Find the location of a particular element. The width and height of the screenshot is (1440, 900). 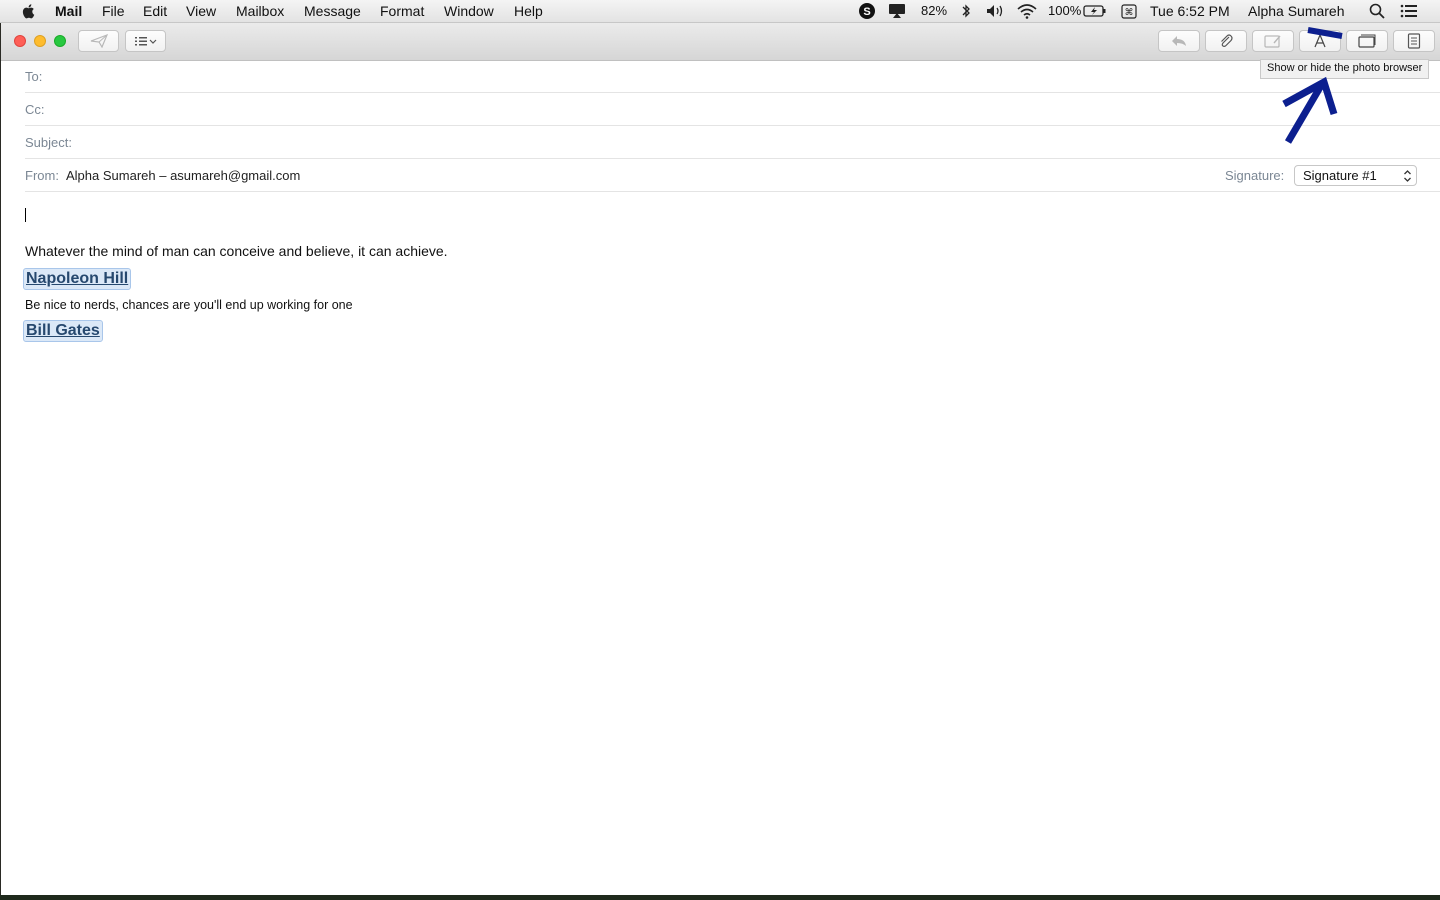

attach-button is located at coordinates (1226, 41).